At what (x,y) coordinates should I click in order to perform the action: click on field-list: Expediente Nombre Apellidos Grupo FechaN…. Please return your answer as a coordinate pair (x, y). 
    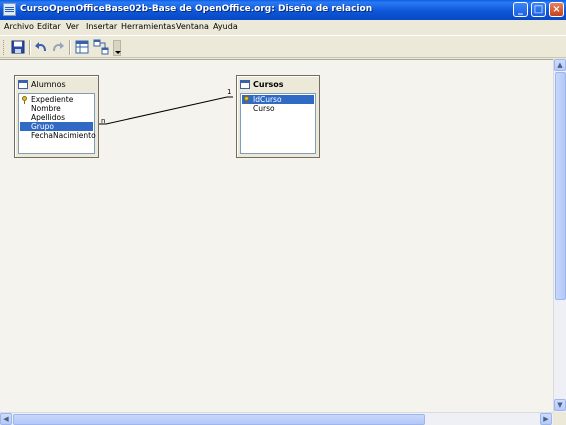
    Looking at the image, I should click on (57, 123).